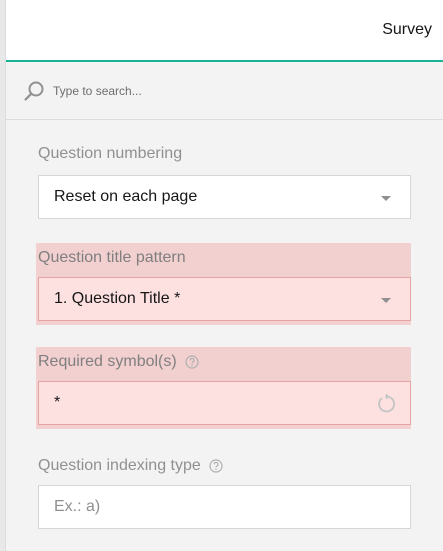 Image resolution: width=443 pixels, height=551 pixels. Describe the element at coordinates (224, 299) in the screenshot. I see `question-title-pattern-dropdown: 1. Question Title *` at that location.